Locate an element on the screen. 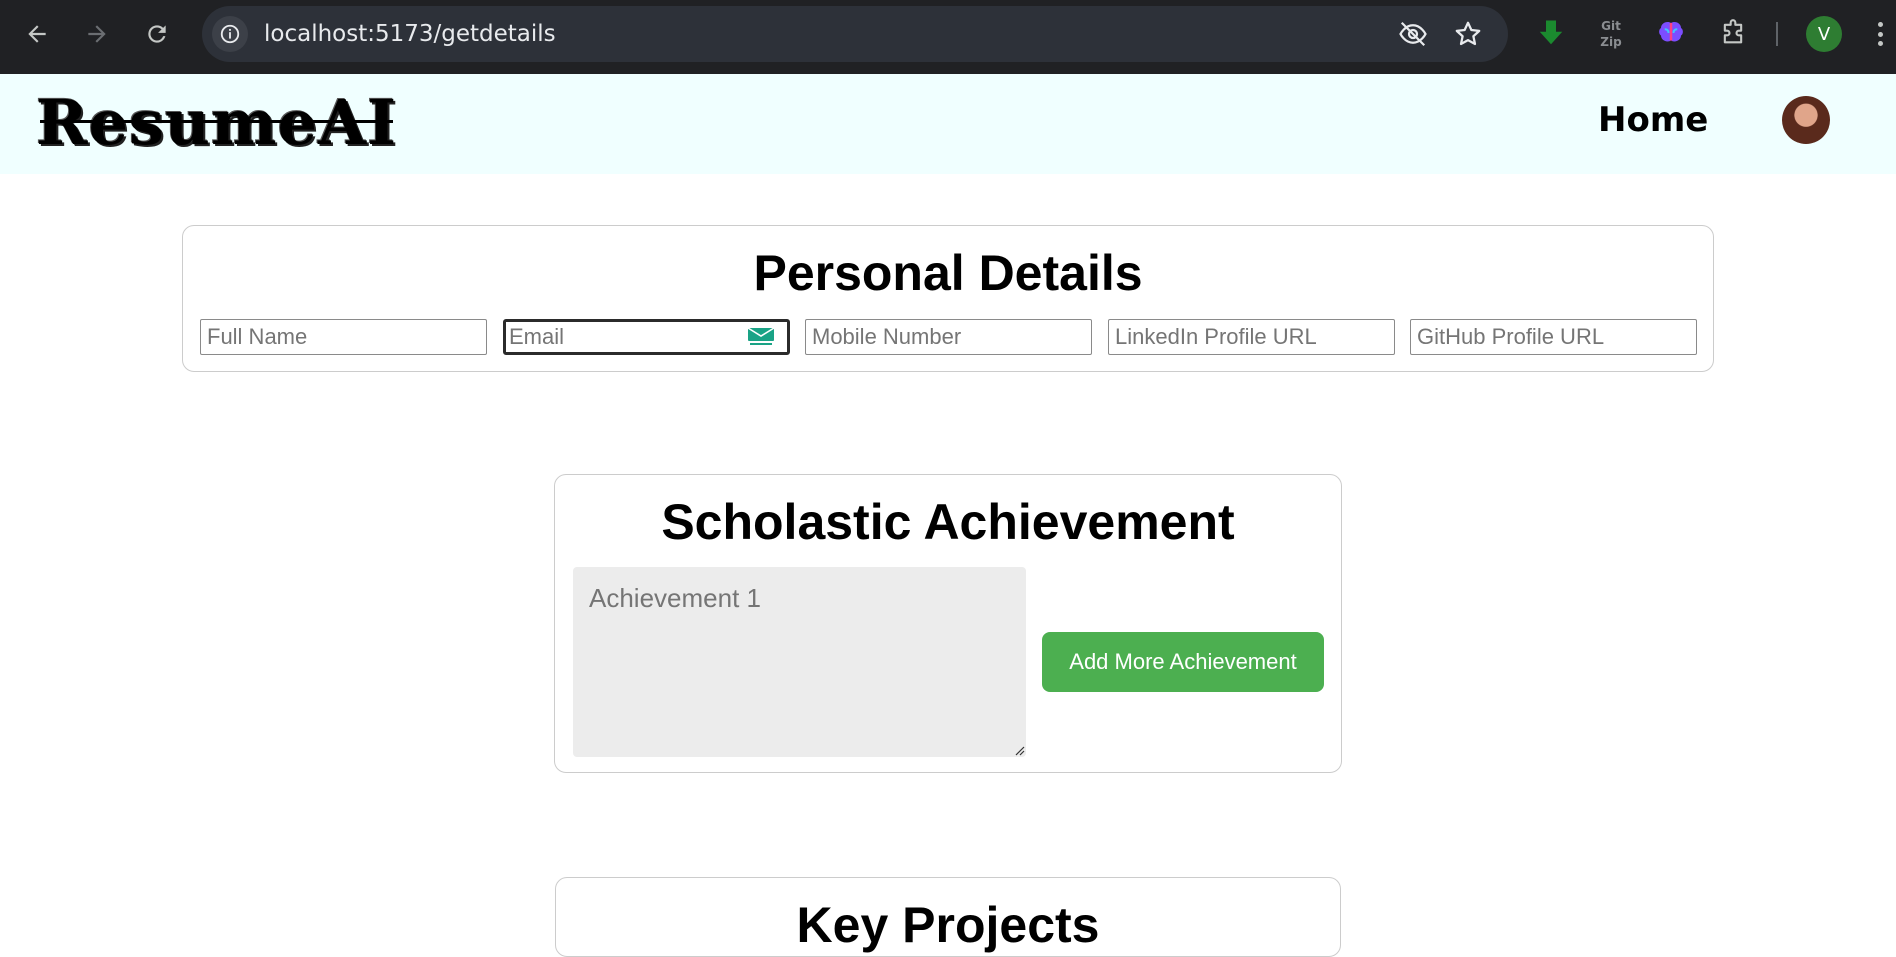 The height and width of the screenshot is (957, 1896). eye-off-icon is located at coordinates (1413, 34).